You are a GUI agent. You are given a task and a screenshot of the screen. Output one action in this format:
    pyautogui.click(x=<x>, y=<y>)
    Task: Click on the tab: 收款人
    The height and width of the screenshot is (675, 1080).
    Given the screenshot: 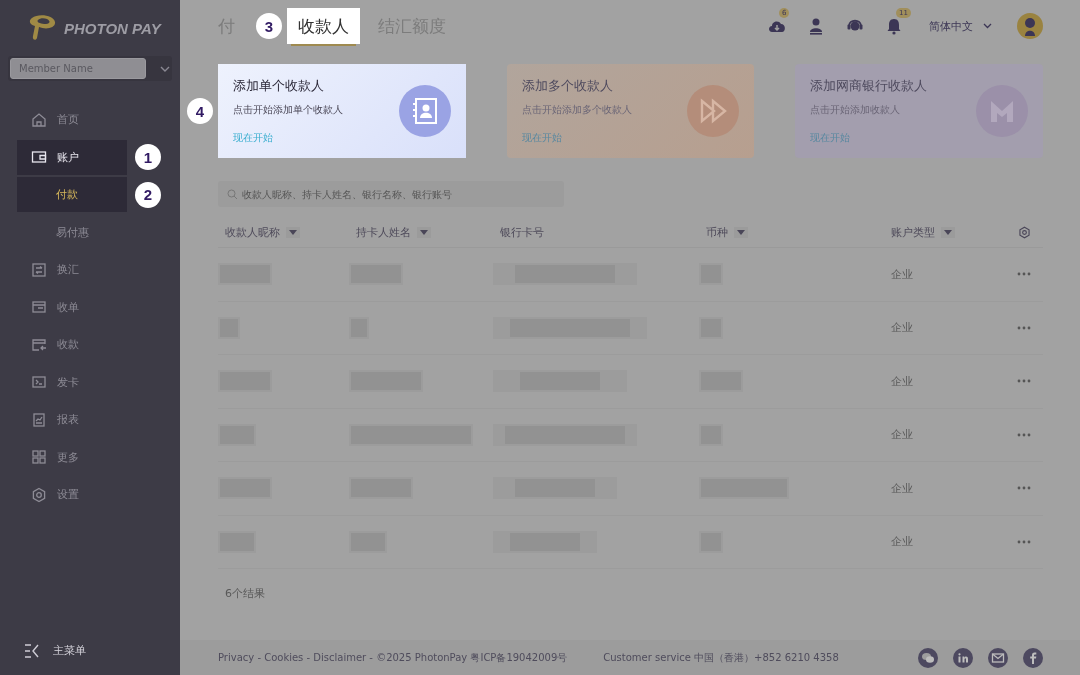 What is the action you would take?
    pyautogui.click(x=323, y=26)
    